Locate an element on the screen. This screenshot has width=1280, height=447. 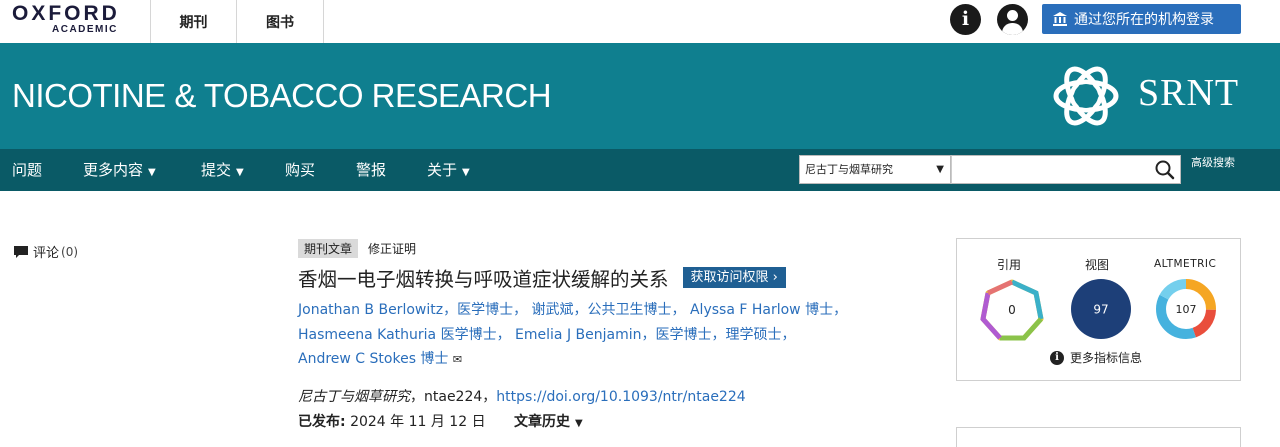
published-label: 已发布: is located at coordinates (322, 421).